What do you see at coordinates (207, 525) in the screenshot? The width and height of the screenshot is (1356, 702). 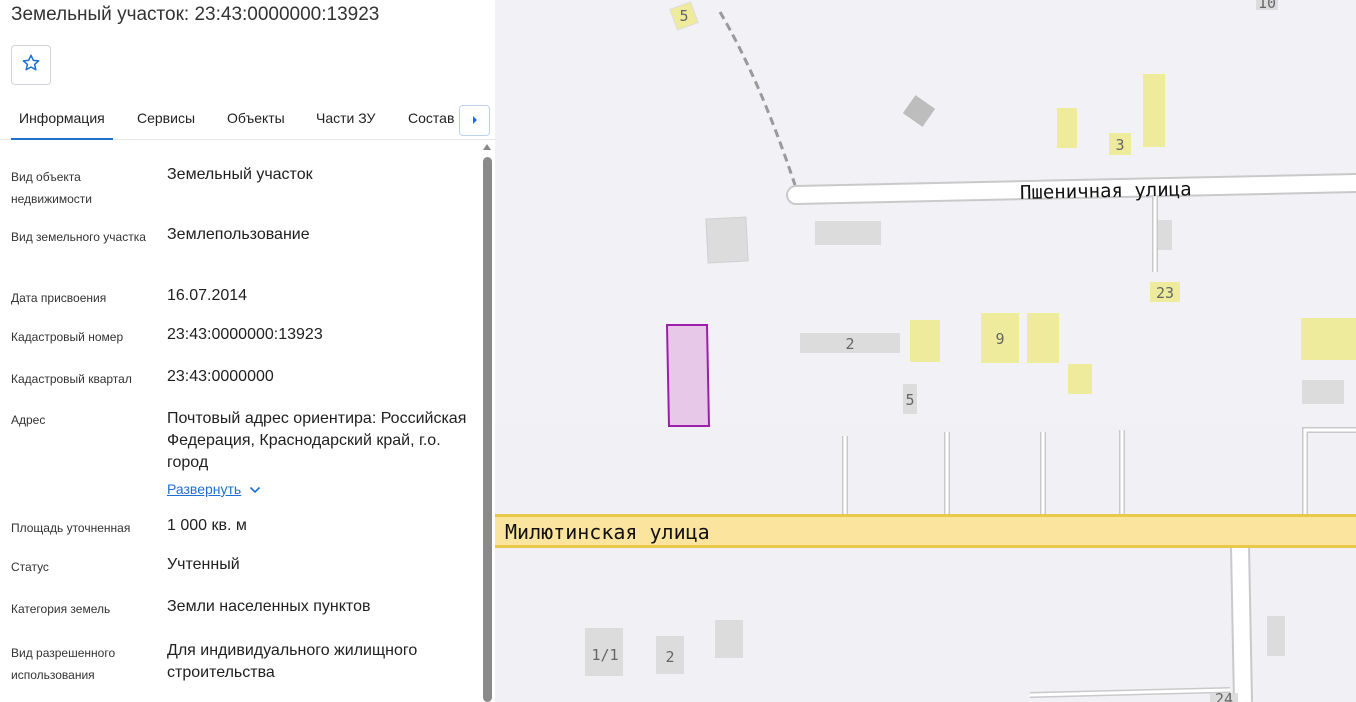 I see `detail-value: 1 000 кв. м` at bounding box center [207, 525].